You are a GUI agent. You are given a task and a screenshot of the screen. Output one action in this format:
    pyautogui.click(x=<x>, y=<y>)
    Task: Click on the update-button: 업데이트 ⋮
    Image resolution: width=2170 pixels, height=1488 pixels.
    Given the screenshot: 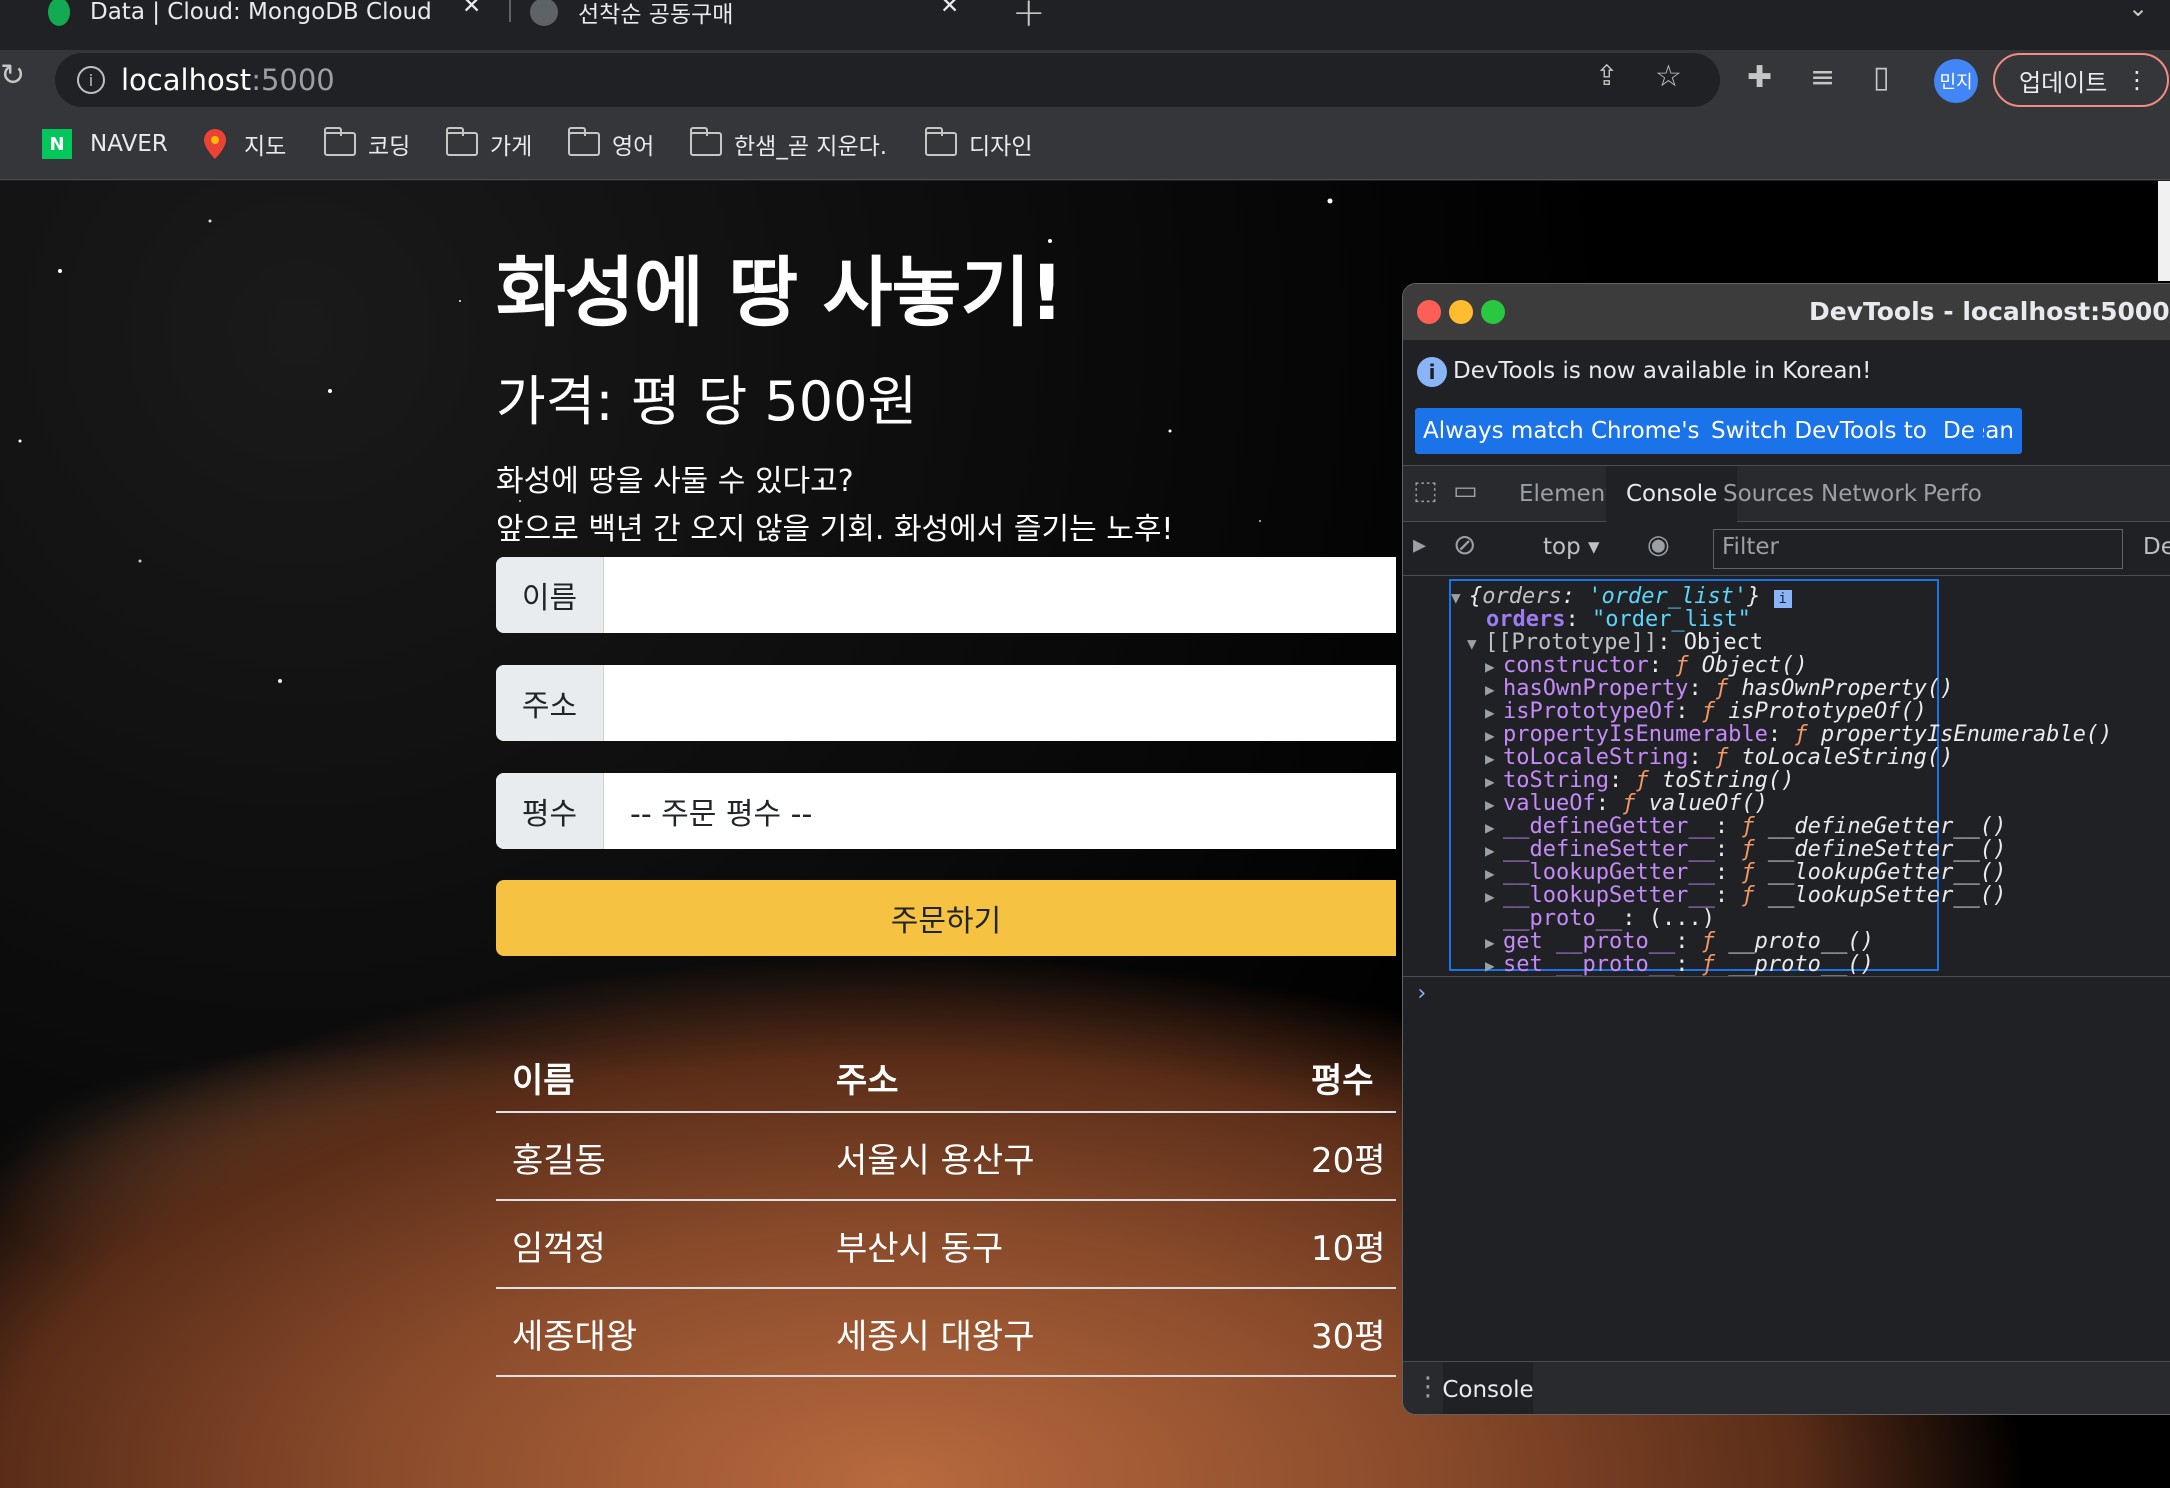 What is the action you would take?
    pyautogui.click(x=2081, y=80)
    